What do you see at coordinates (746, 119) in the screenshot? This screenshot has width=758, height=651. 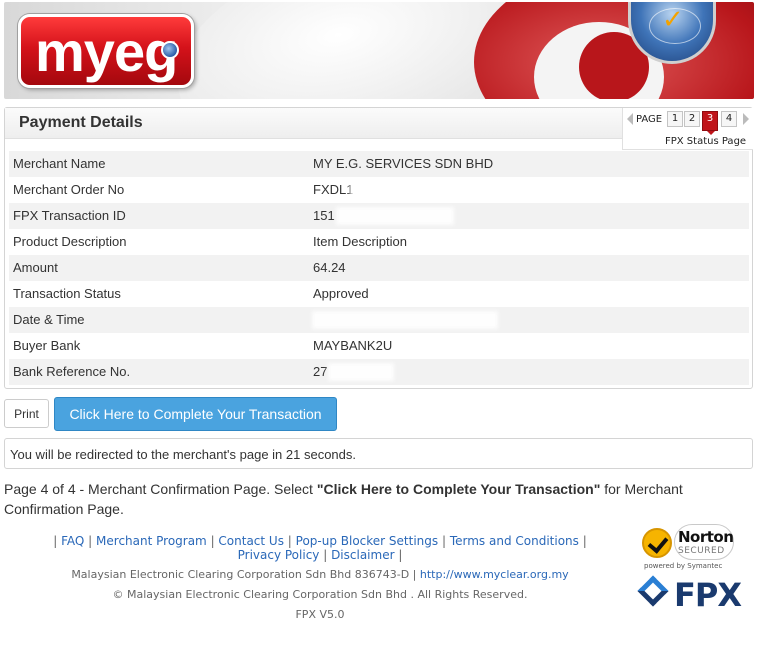 I see `arrow-right-icon` at bounding box center [746, 119].